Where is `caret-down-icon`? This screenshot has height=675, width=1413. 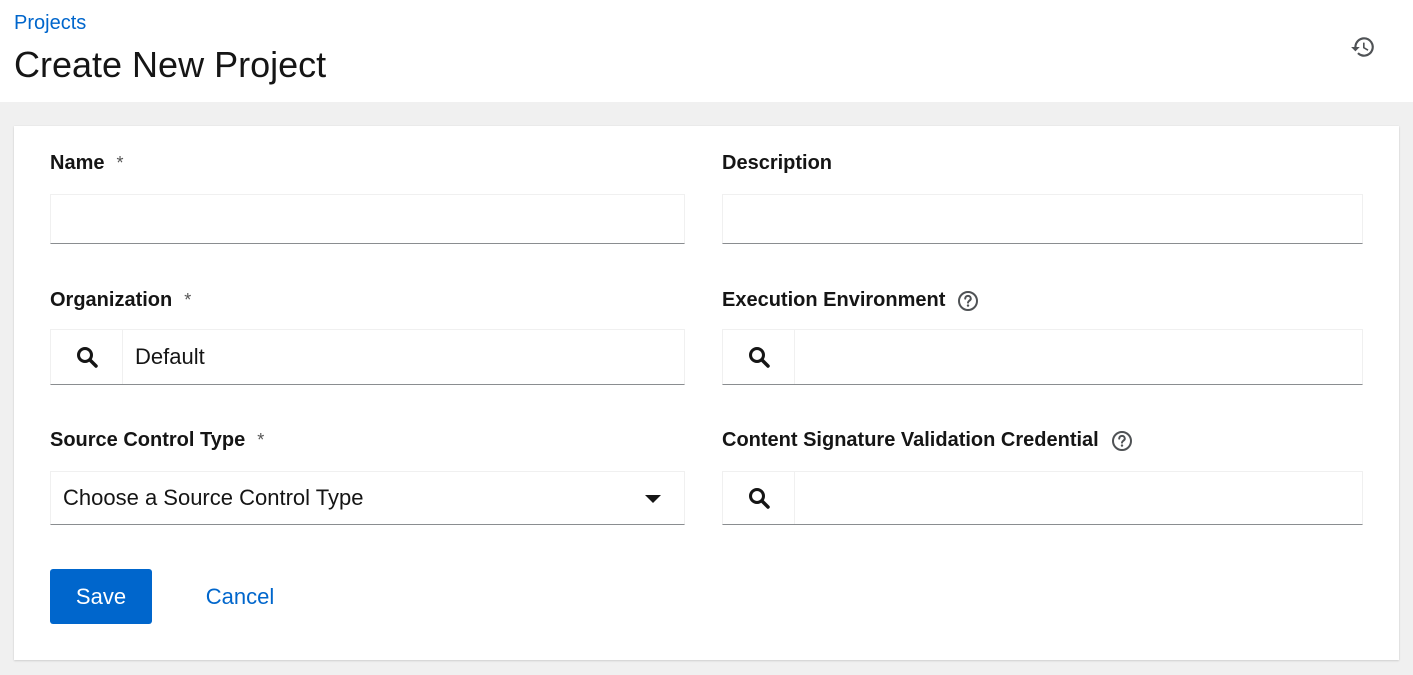 caret-down-icon is located at coordinates (653, 499).